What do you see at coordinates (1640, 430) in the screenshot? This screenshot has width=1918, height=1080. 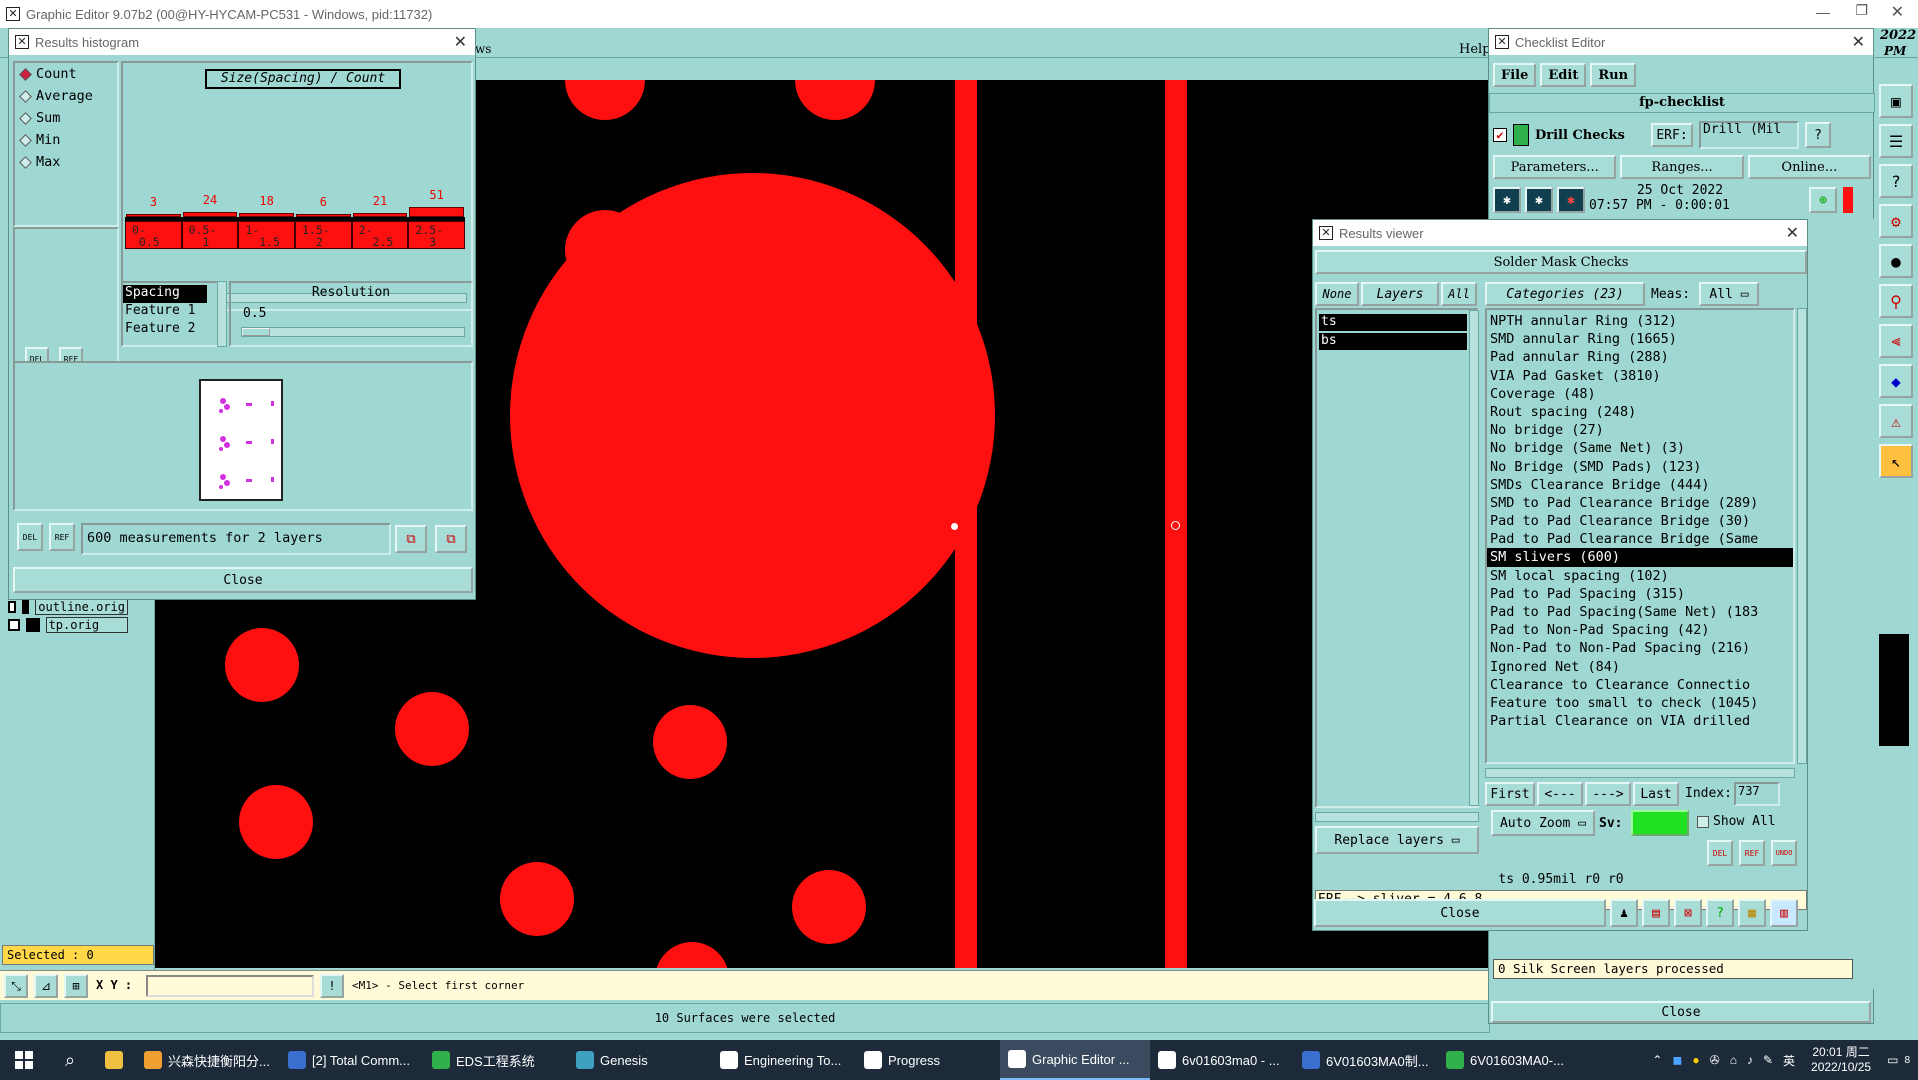 I see `category-option: No bridge (27)` at bounding box center [1640, 430].